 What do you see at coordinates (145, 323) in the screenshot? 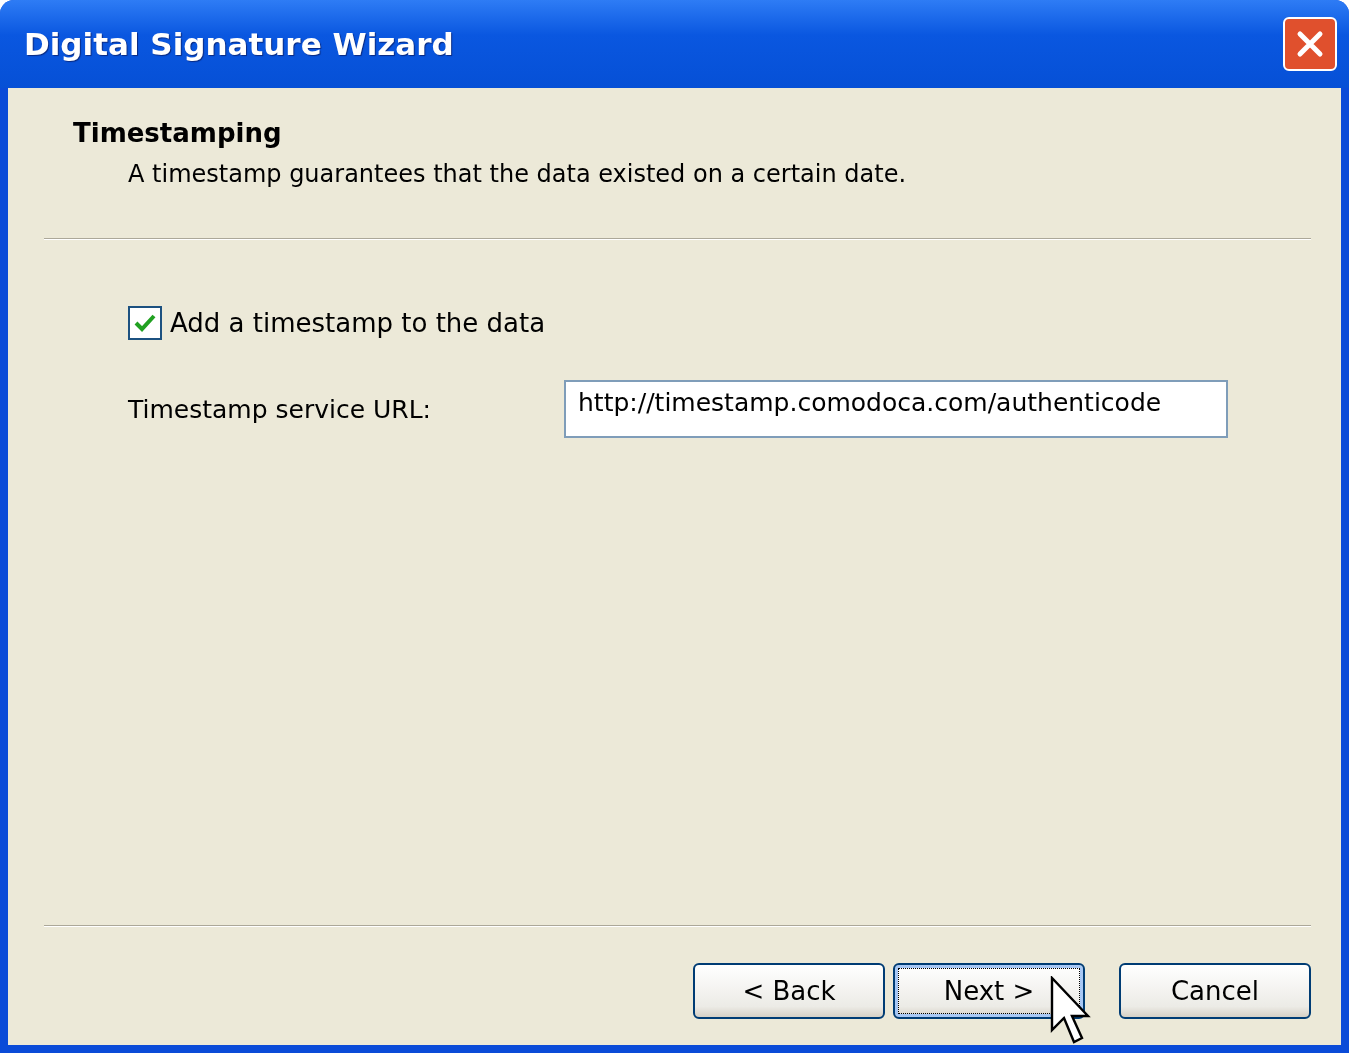
I see `checkbox` at bounding box center [145, 323].